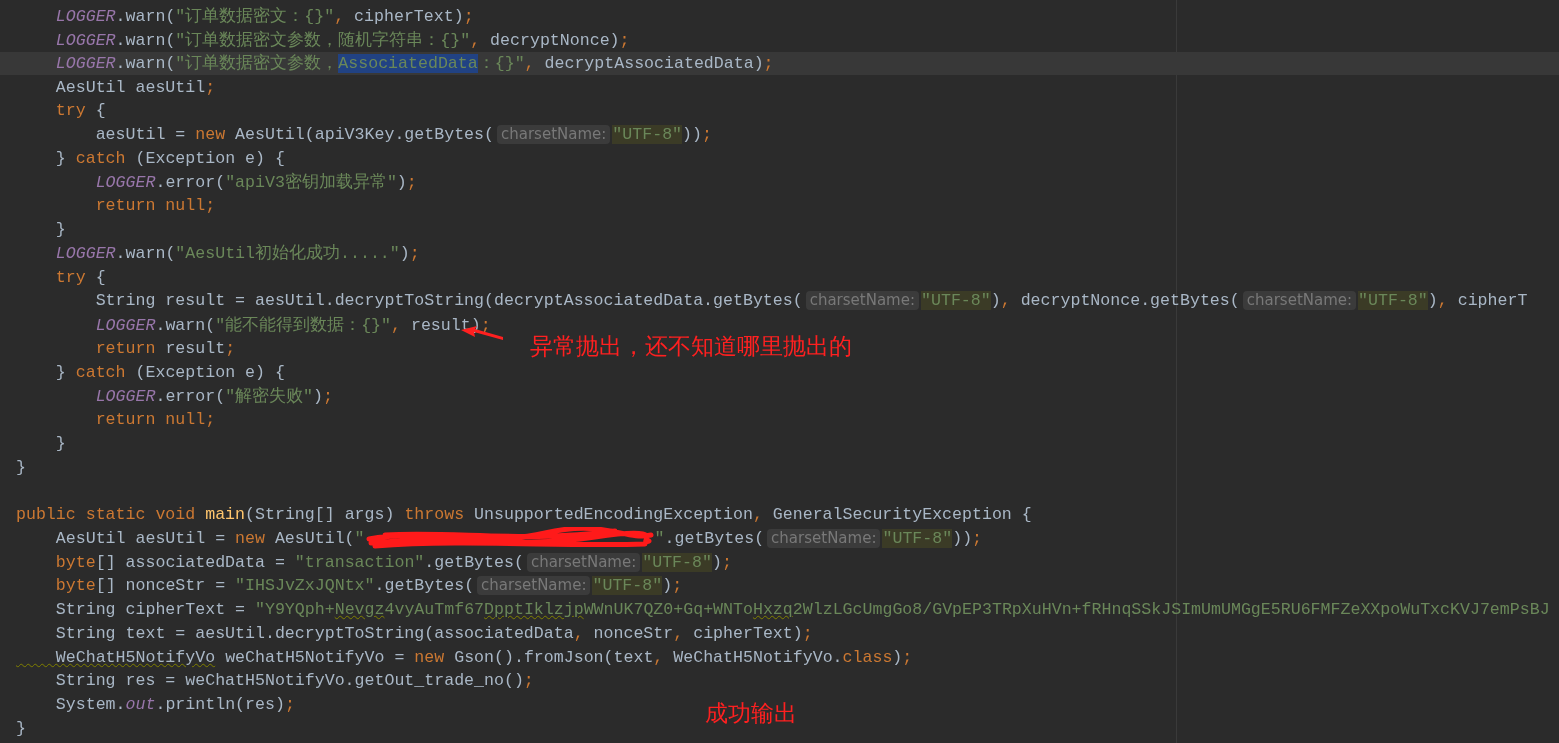 This screenshot has height=743, width=1559. Describe the element at coordinates (135, 87) in the screenshot. I see `code-text: AesUtil aesUtil;` at that location.